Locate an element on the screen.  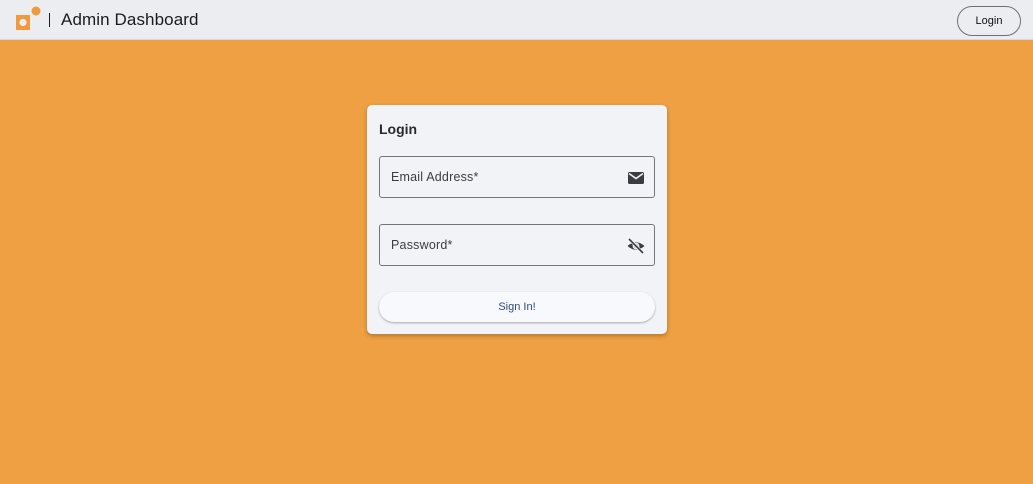
sign-in-button: Sign In! is located at coordinates (517, 307).